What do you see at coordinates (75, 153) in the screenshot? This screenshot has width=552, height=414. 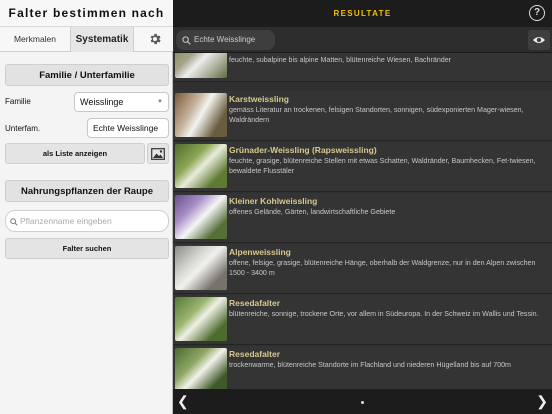 I see `show-as-list-button: als Liste anzeigen` at bounding box center [75, 153].